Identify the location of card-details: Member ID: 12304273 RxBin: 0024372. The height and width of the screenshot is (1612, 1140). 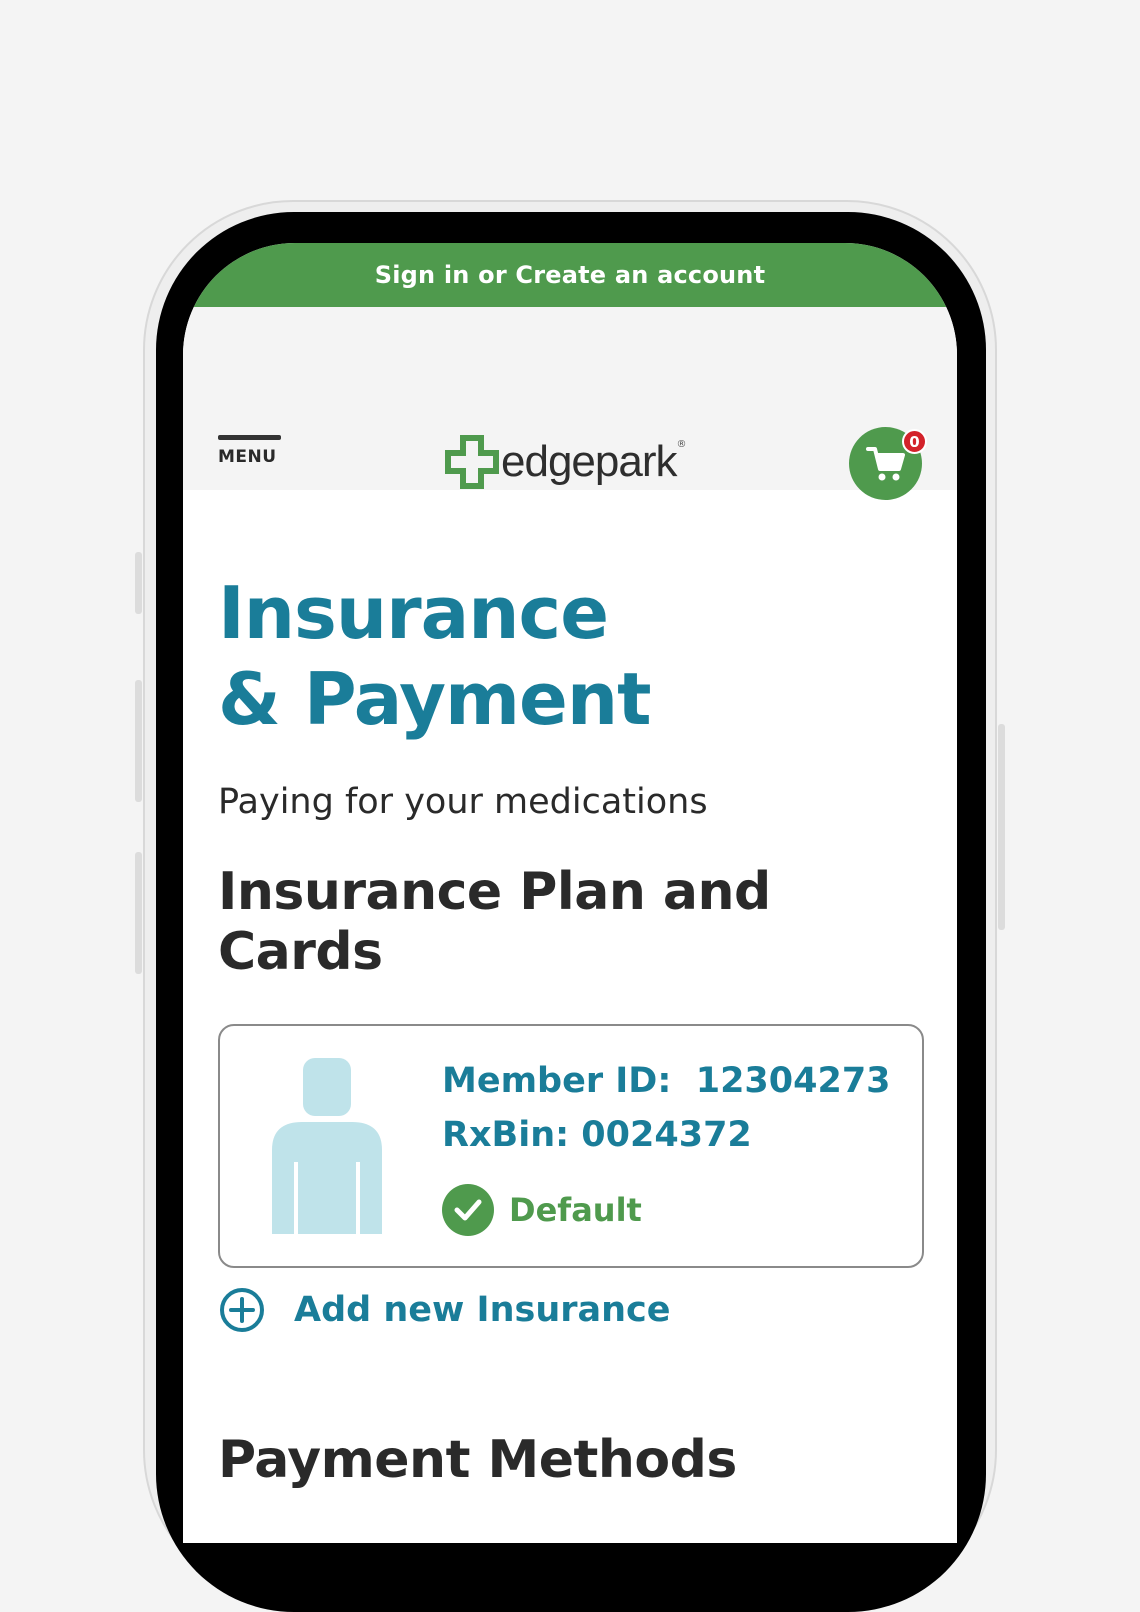
(666, 1108).